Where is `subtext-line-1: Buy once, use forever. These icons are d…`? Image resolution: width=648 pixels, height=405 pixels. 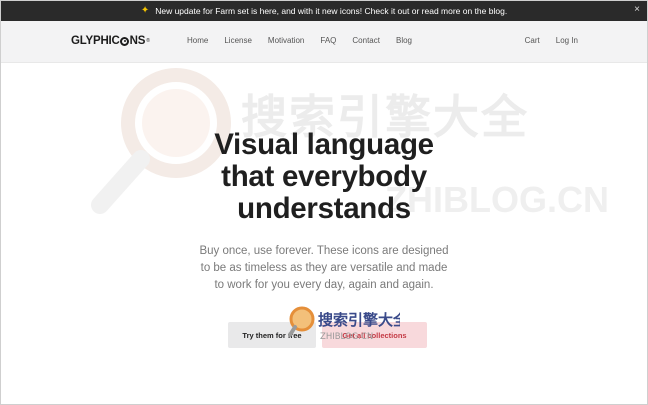
subtext-line-1: Buy once, use forever. These icons are d… is located at coordinates (324, 251).